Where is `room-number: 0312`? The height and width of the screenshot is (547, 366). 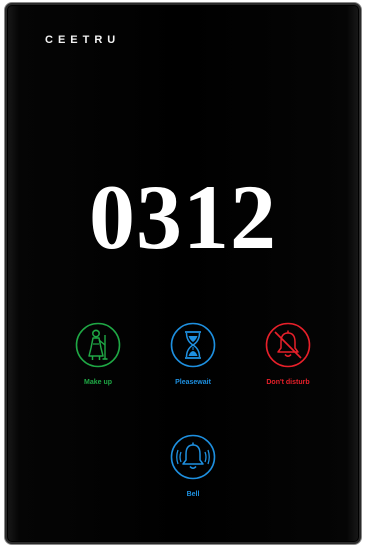
room-number: 0312 is located at coordinates (183, 217).